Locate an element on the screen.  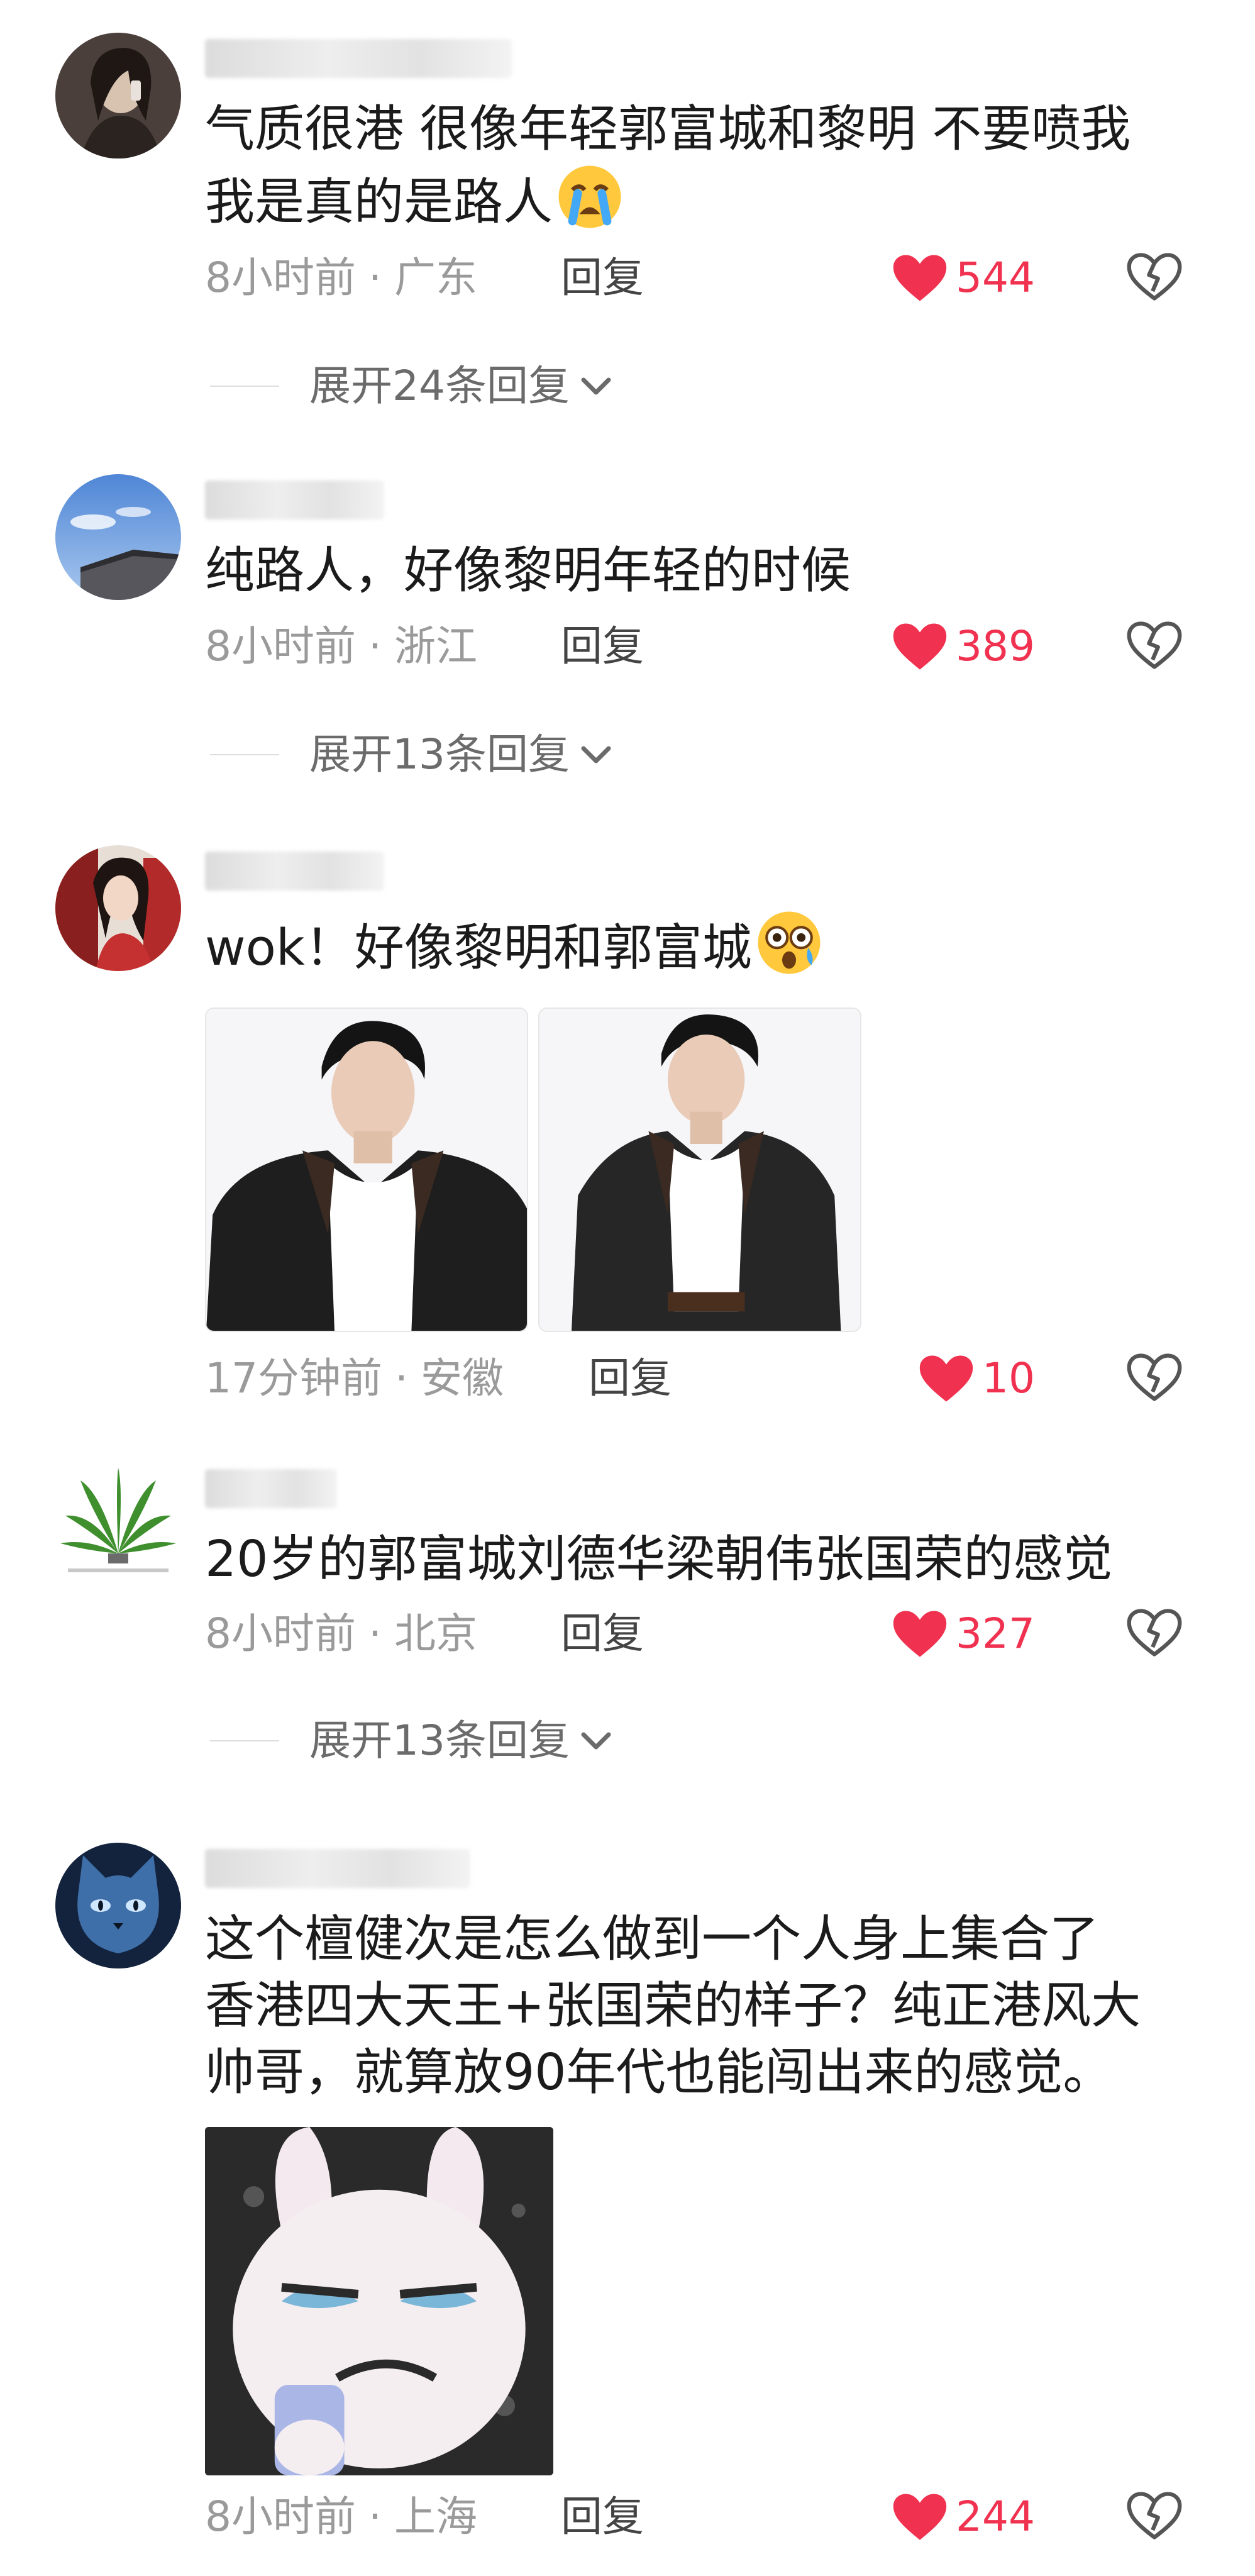
expand-replies-button: 展开24条回复 is located at coordinates (412, 386).